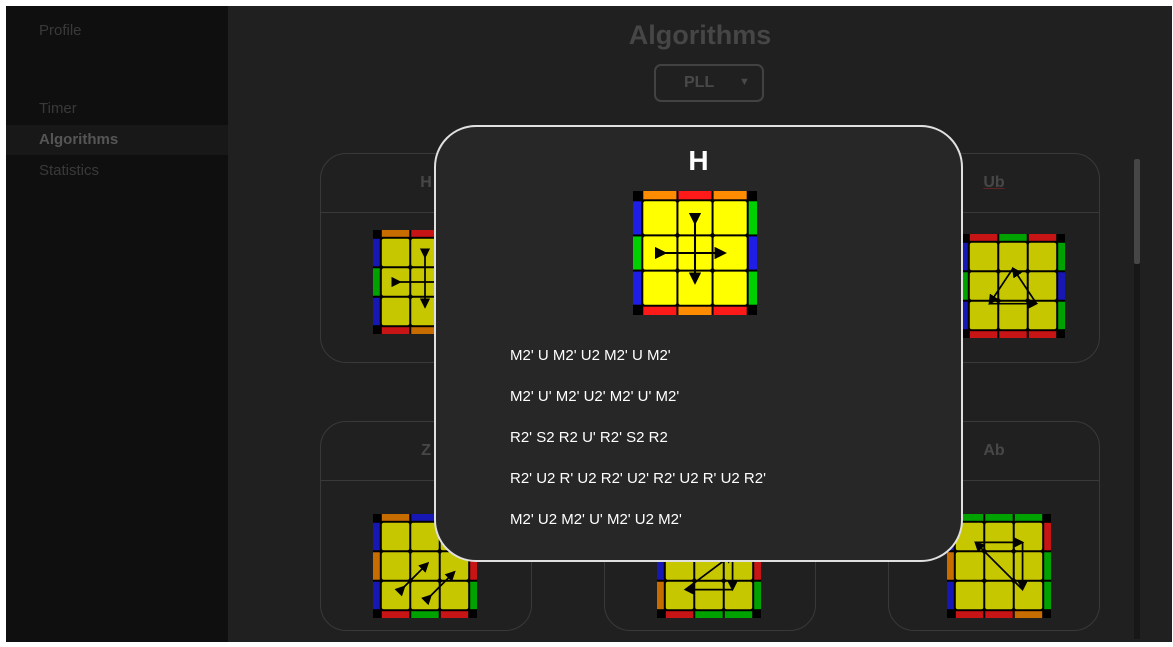  I want to click on algorithm-2: M2' U' M2' U2' M2' U' M2', so click(594, 396).